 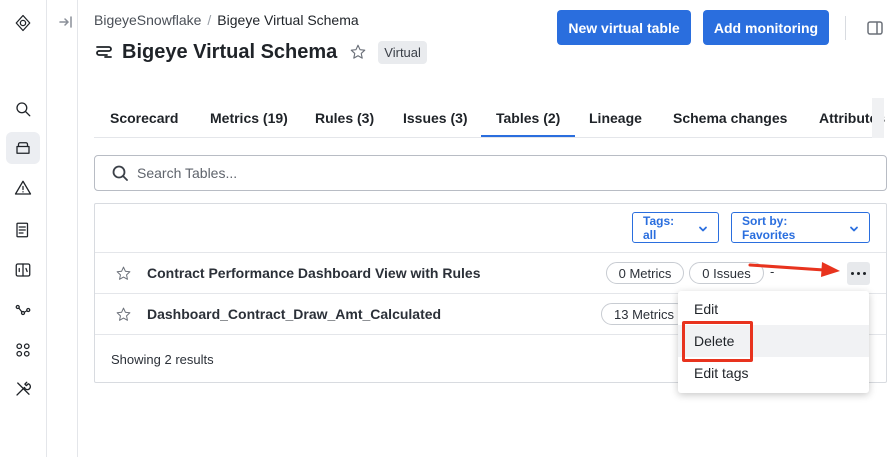 What do you see at coordinates (23, 389) in the screenshot?
I see `tools-icon` at bounding box center [23, 389].